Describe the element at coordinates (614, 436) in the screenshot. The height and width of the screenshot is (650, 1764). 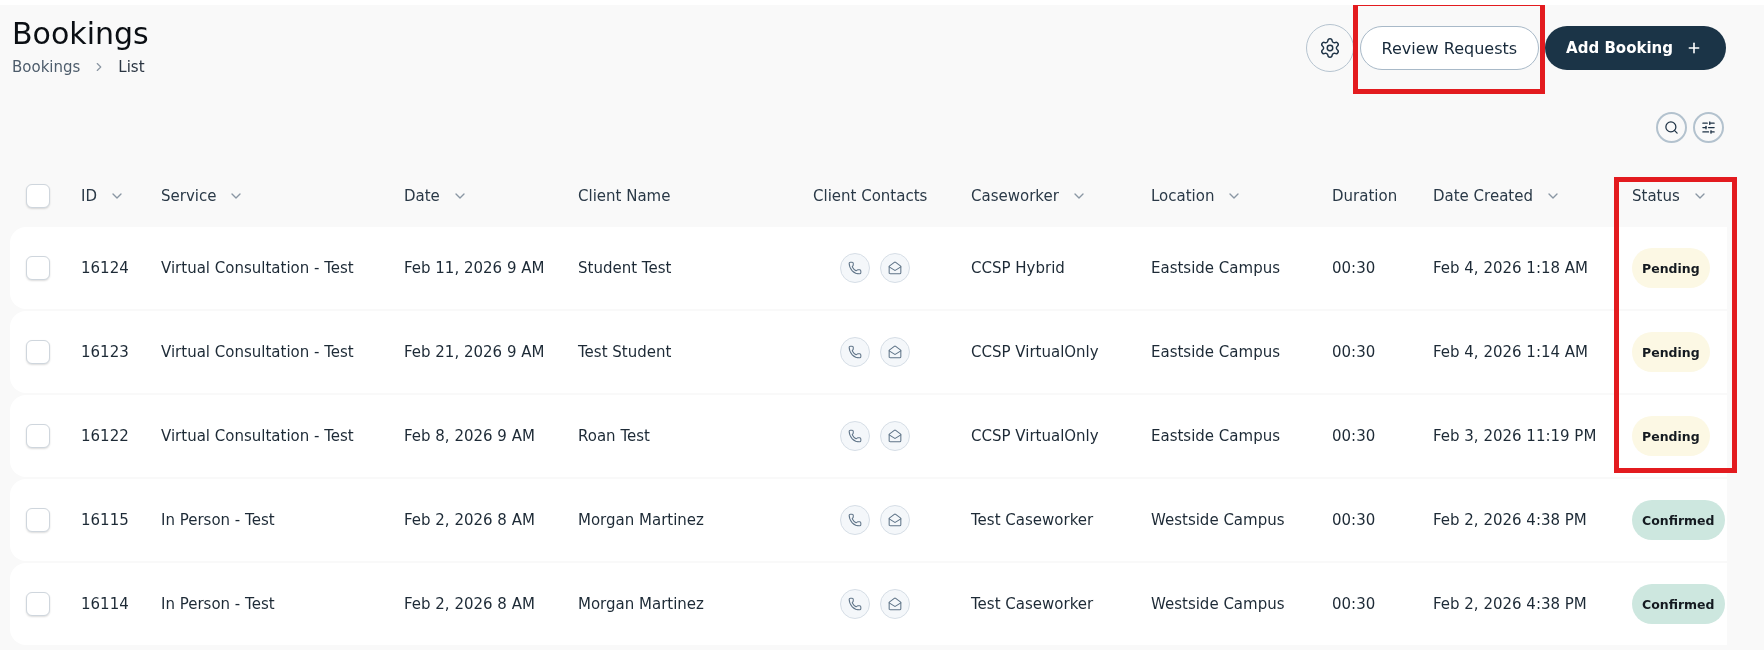
I see `table-cell: Roan Test` at that location.